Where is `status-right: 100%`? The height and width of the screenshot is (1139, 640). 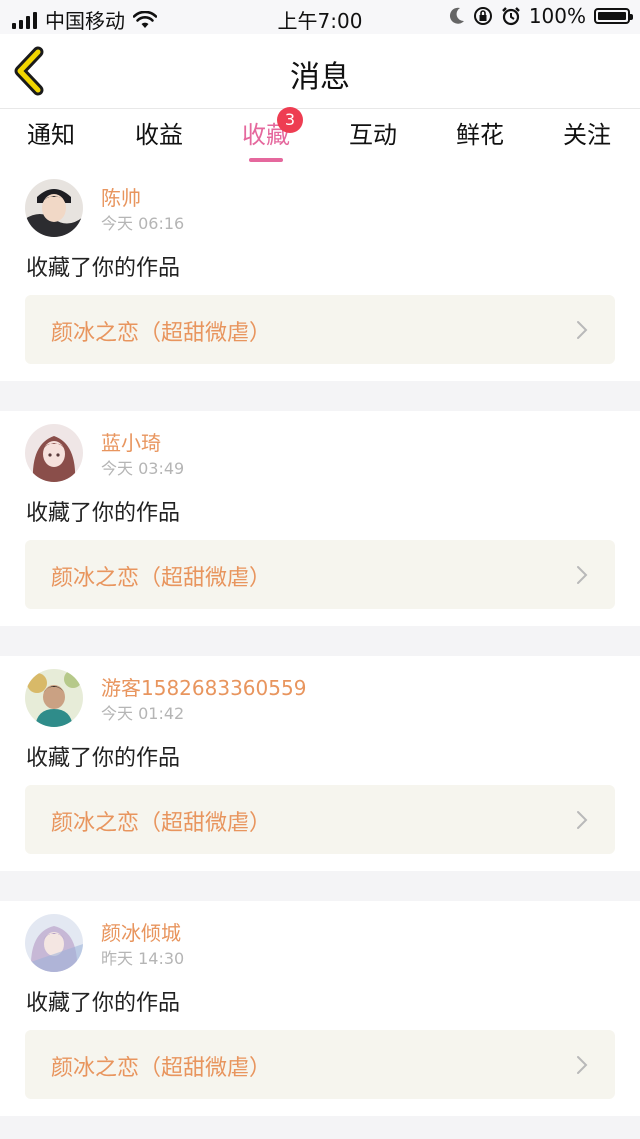 status-right: 100% is located at coordinates (541, 16).